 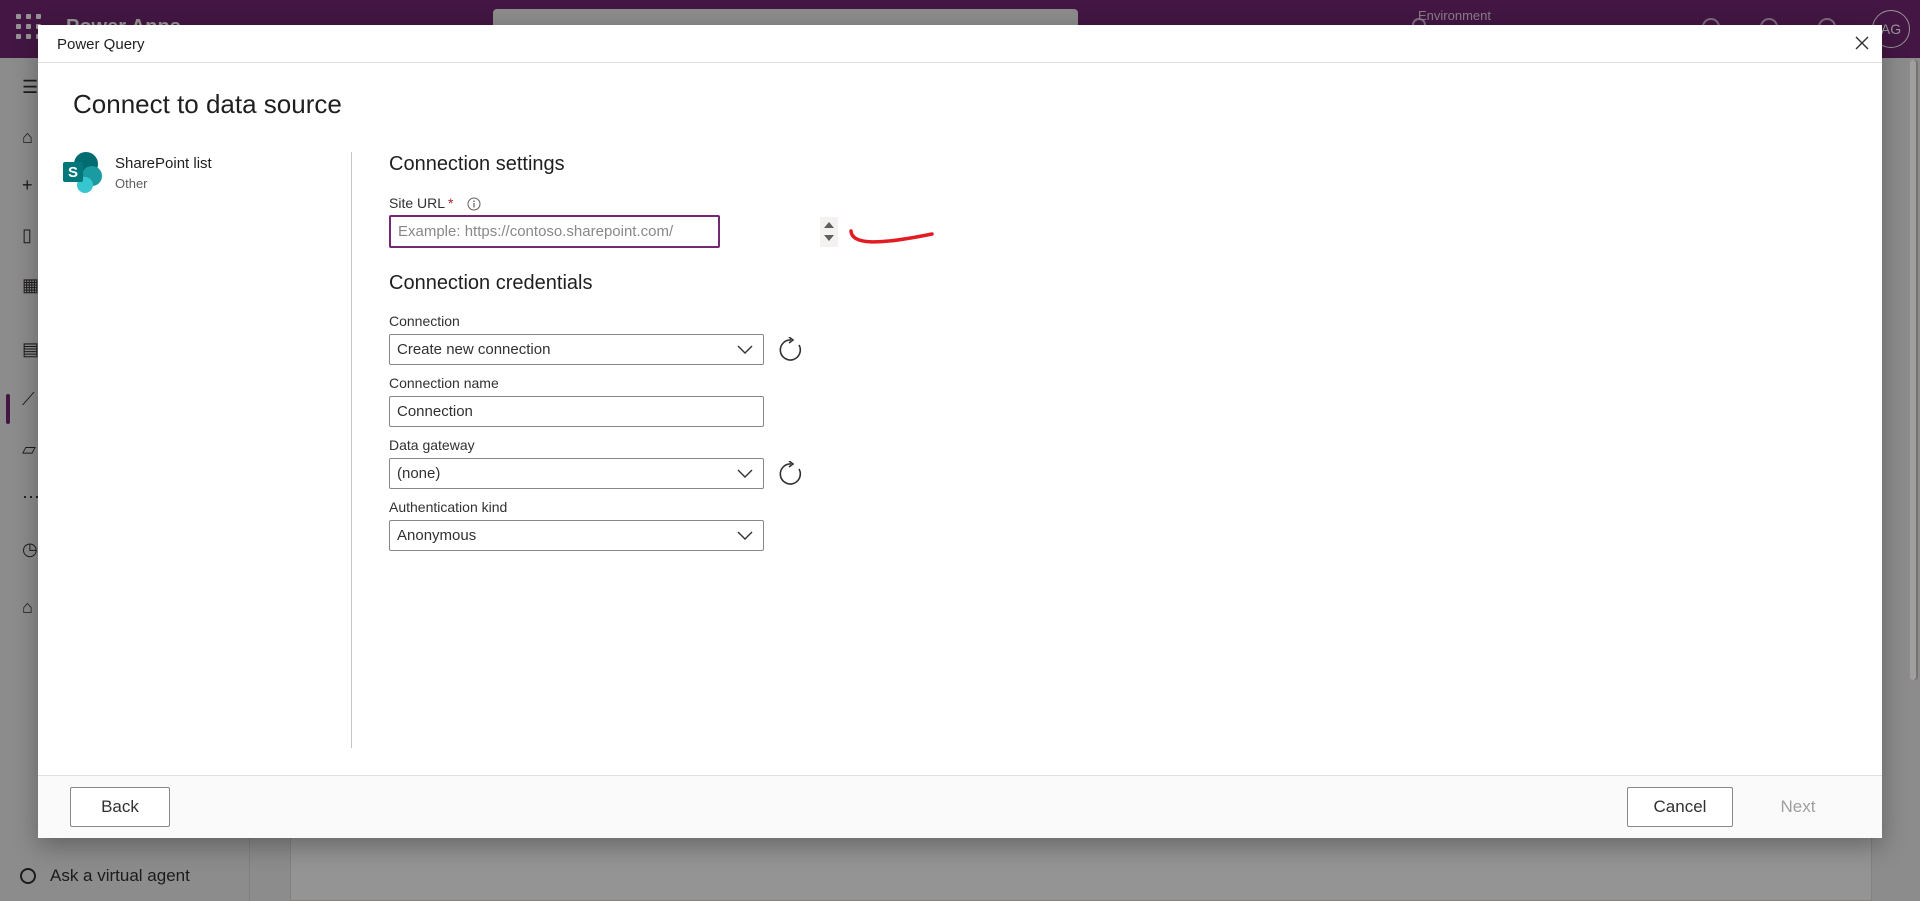 I want to click on sidebar-divider, so click(x=351, y=450).